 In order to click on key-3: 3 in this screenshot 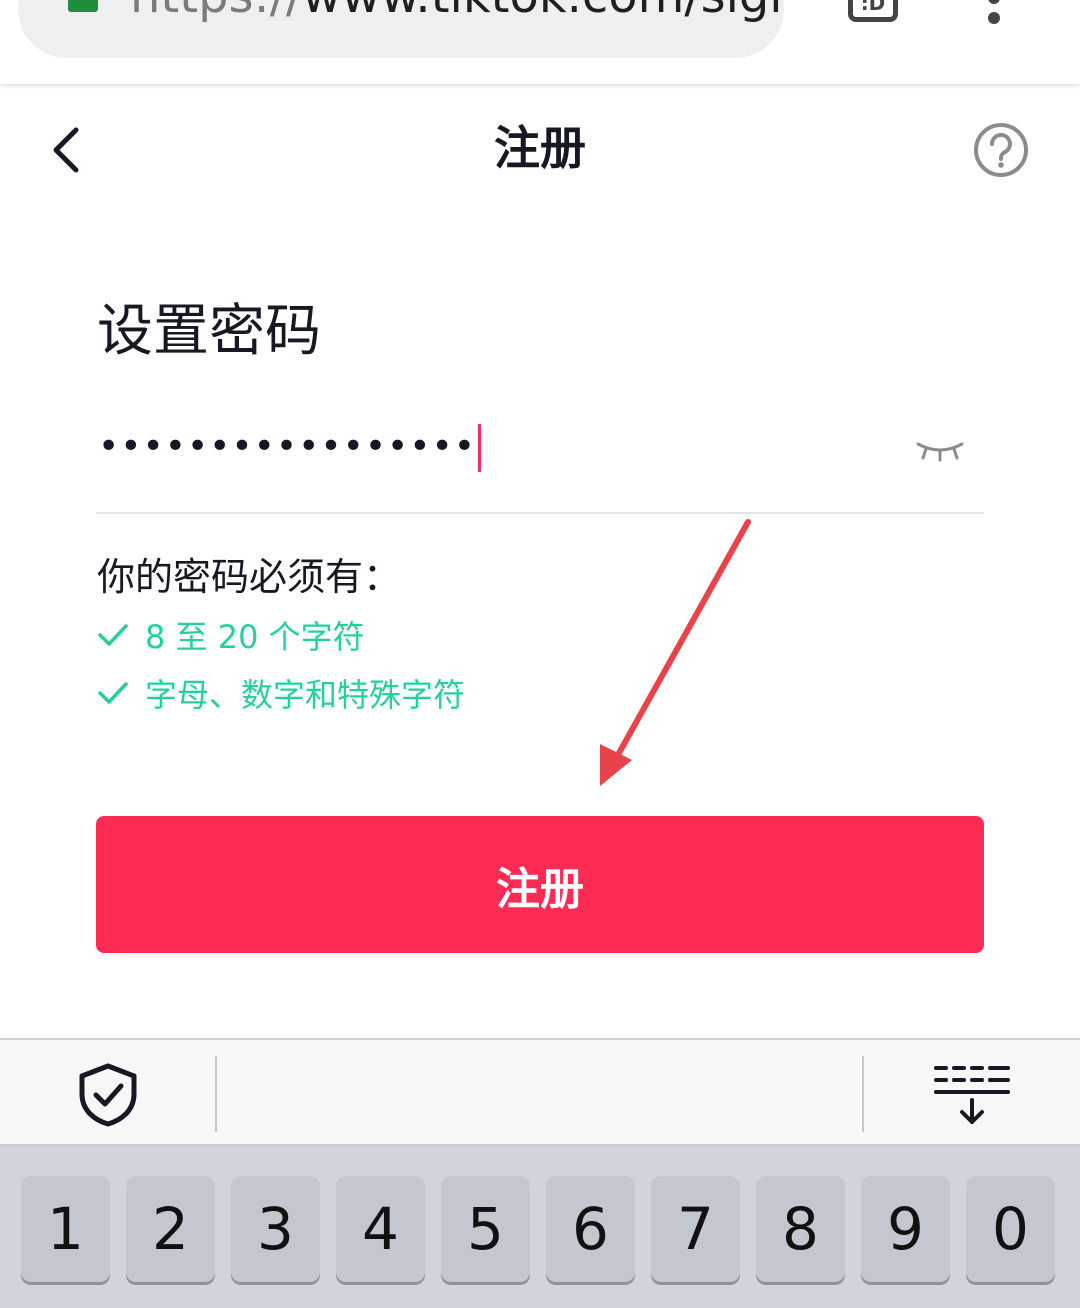, I will do `click(275, 1229)`.